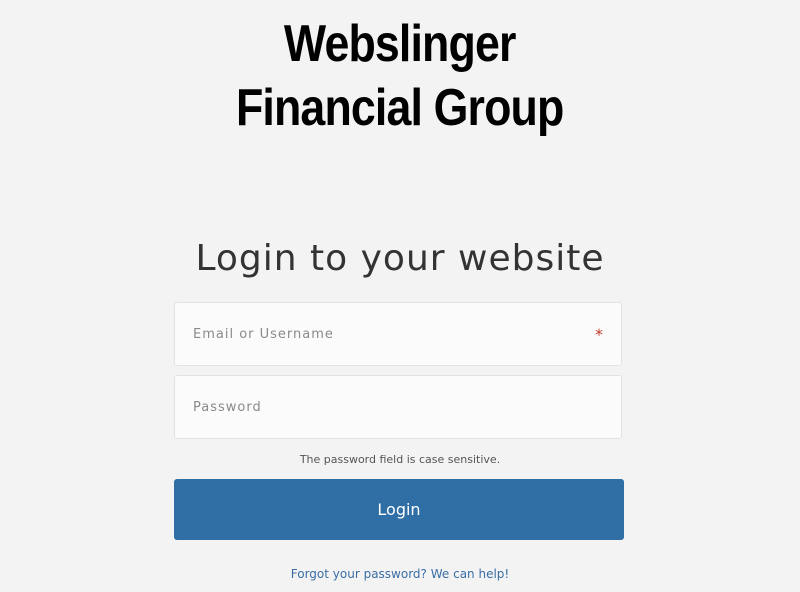 Image resolution: width=800 pixels, height=592 pixels. Describe the element at coordinates (399, 509) in the screenshot. I see `login-button: Login` at that location.